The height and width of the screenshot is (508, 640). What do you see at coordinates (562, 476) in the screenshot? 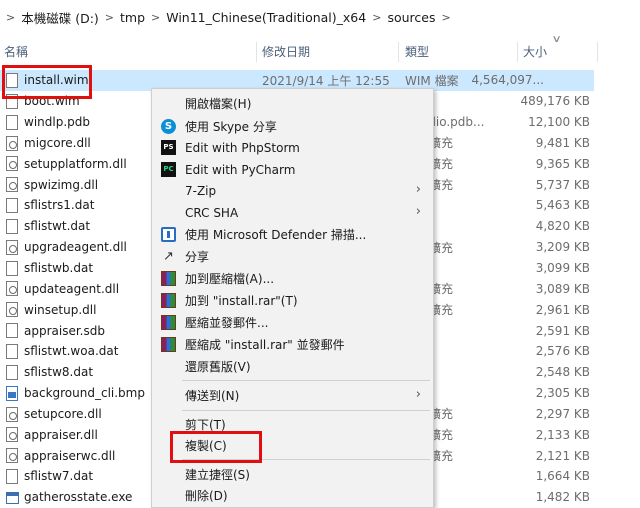
I see `file-size: 1,664 KB` at bounding box center [562, 476].